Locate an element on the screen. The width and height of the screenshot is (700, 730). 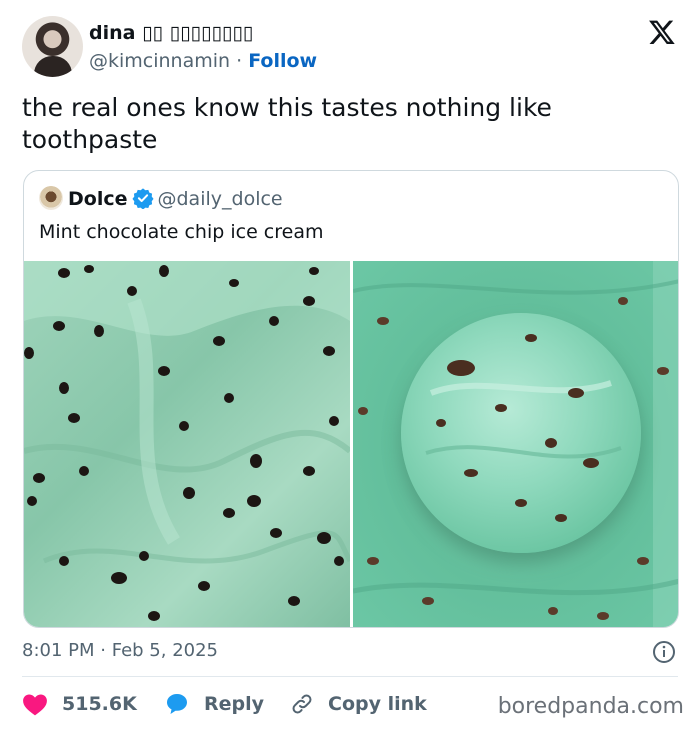
like-button: 515.6K is located at coordinates (79, 704).